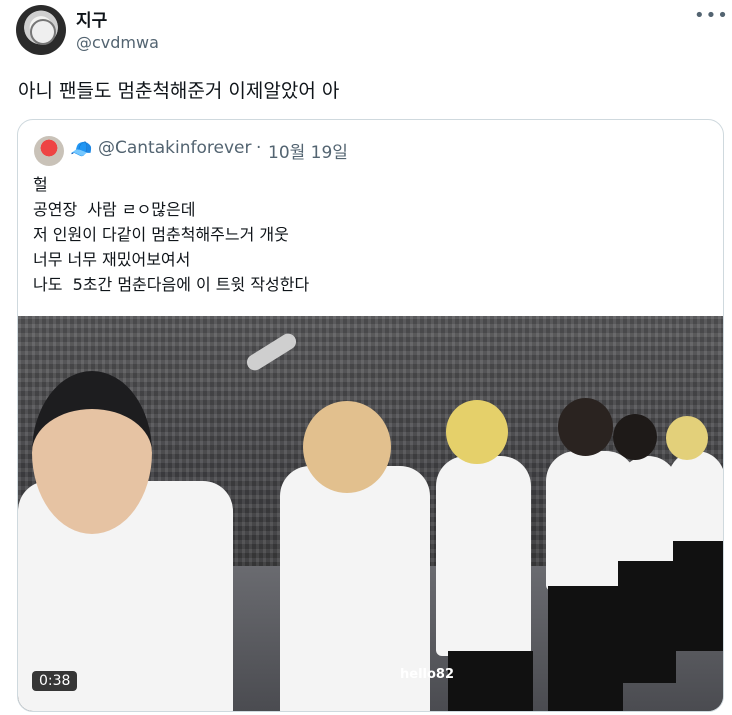 The height and width of the screenshot is (715, 732). I want to click on tweet-text: 아니 팬들도 멈춘척해준거 이제알았어 아, so click(179, 91).